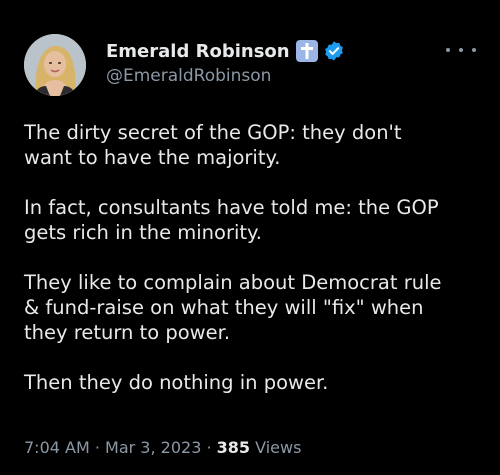 The width and height of the screenshot is (500, 475). I want to click on latin-cross-icon, so click(306, 51).